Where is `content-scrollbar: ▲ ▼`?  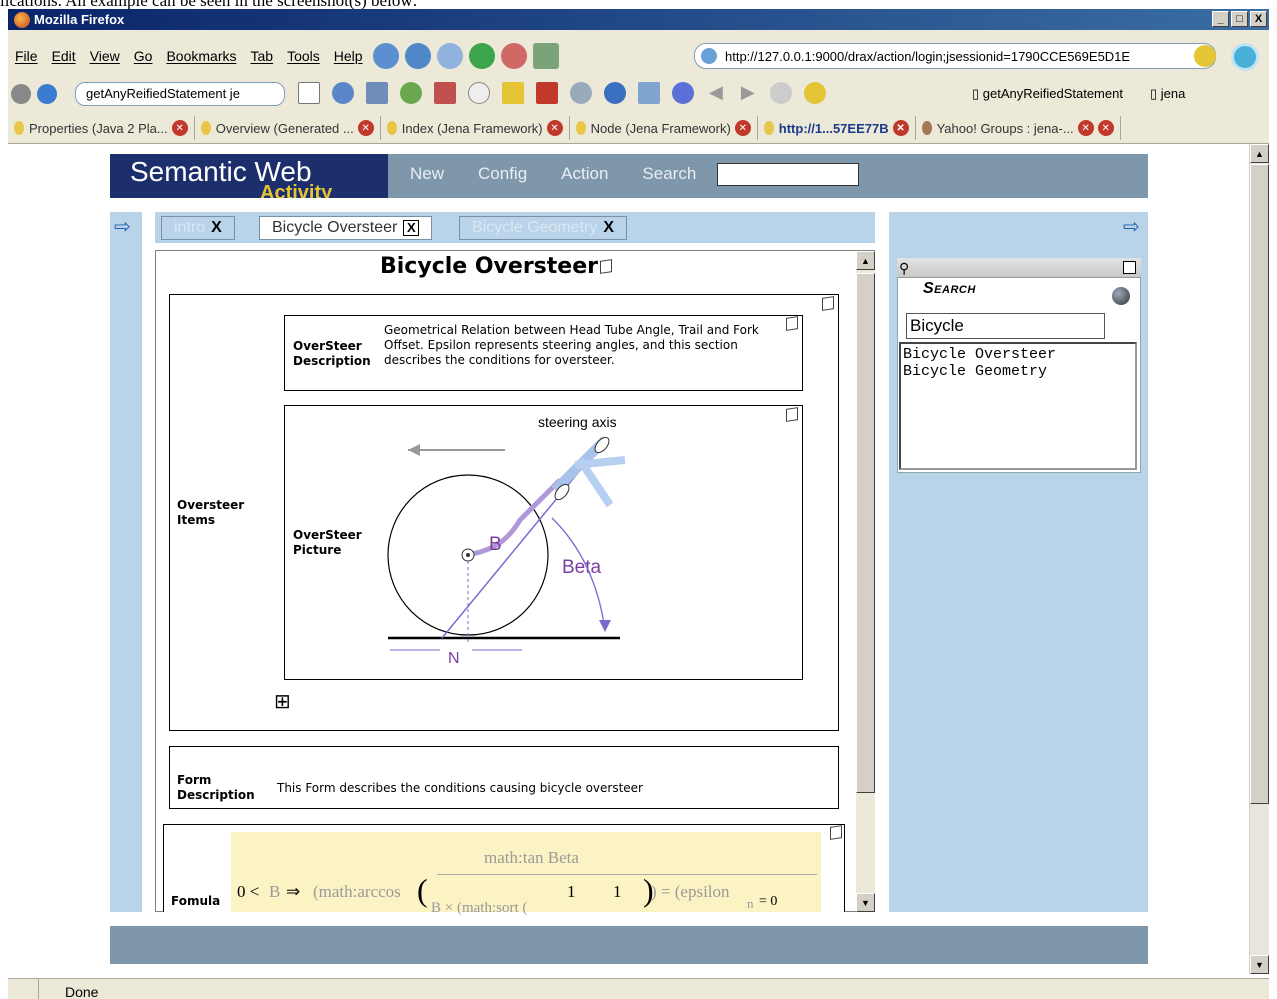
content-scrollbar: ▲ ▼ is located at coordinates (865, 581).